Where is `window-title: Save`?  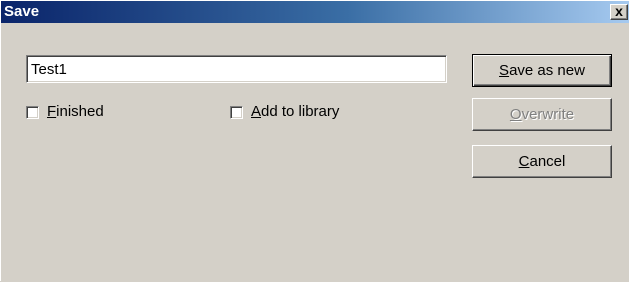
window-title: Save is located at coordinates (22, 11).